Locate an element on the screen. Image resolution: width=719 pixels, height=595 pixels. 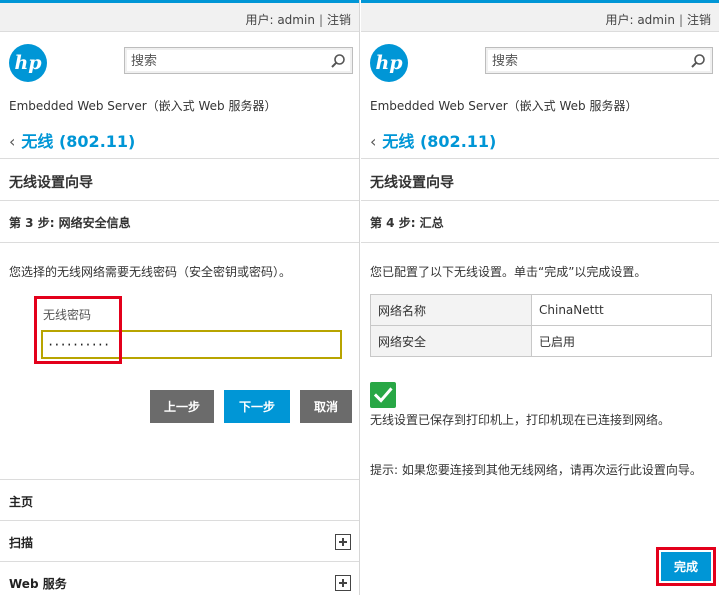
summary-table: 网络名称 ChinaNettt 网络安全 已启用 is located at coordinates (541, 325).